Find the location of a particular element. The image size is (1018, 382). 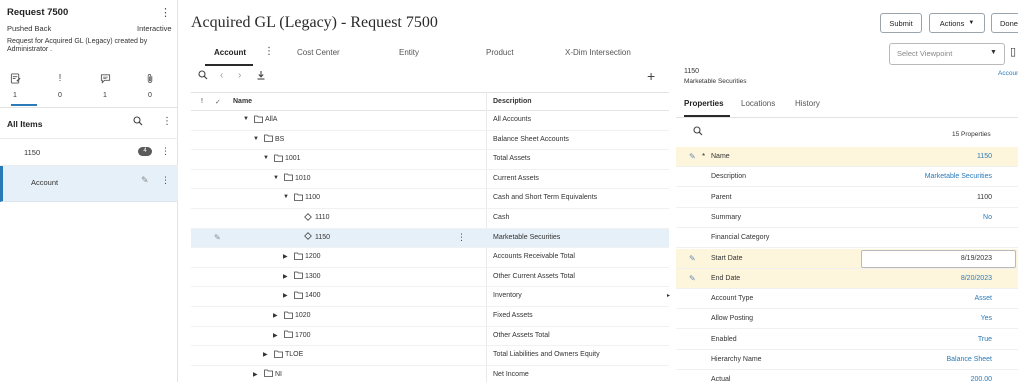

comments-icon is located at coordinates (105, 78).